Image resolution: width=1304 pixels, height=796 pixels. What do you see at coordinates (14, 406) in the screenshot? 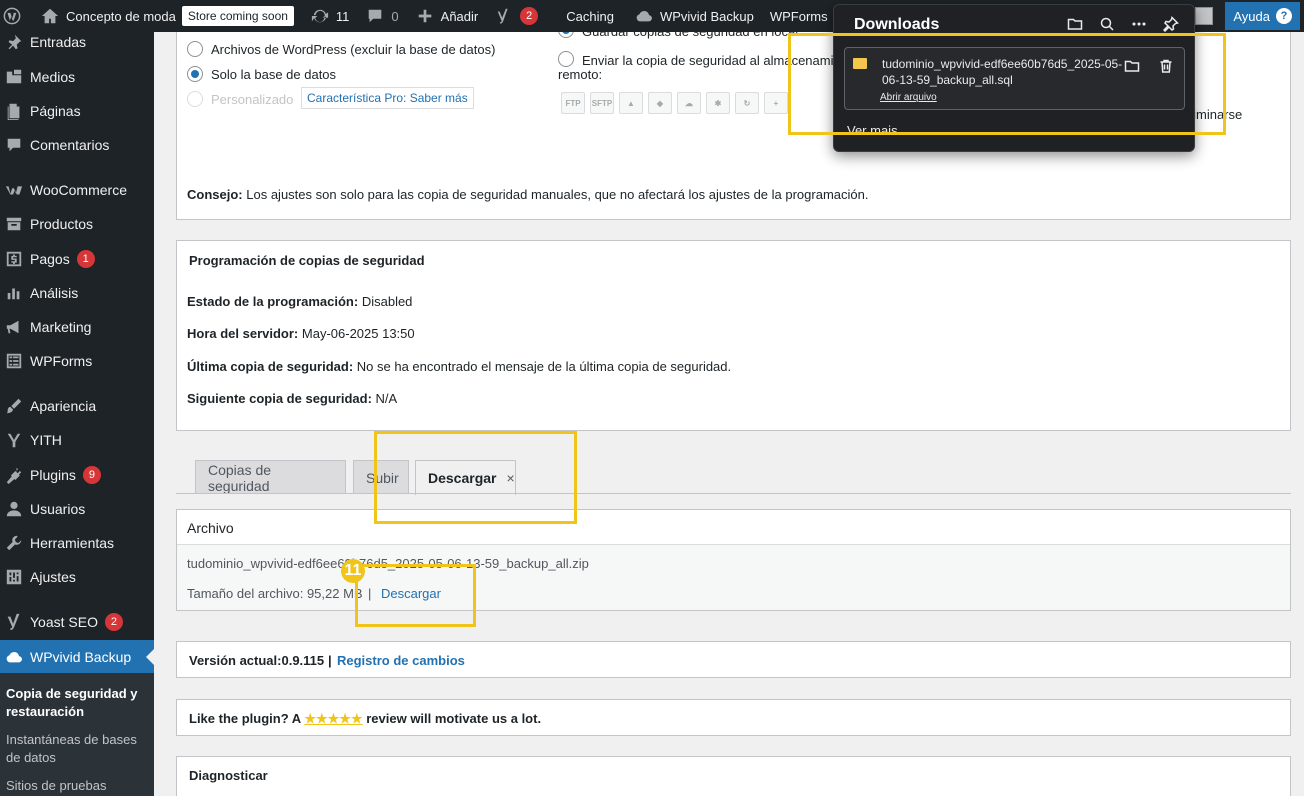
I see `brush-icon` at bounding box center [14, 406].